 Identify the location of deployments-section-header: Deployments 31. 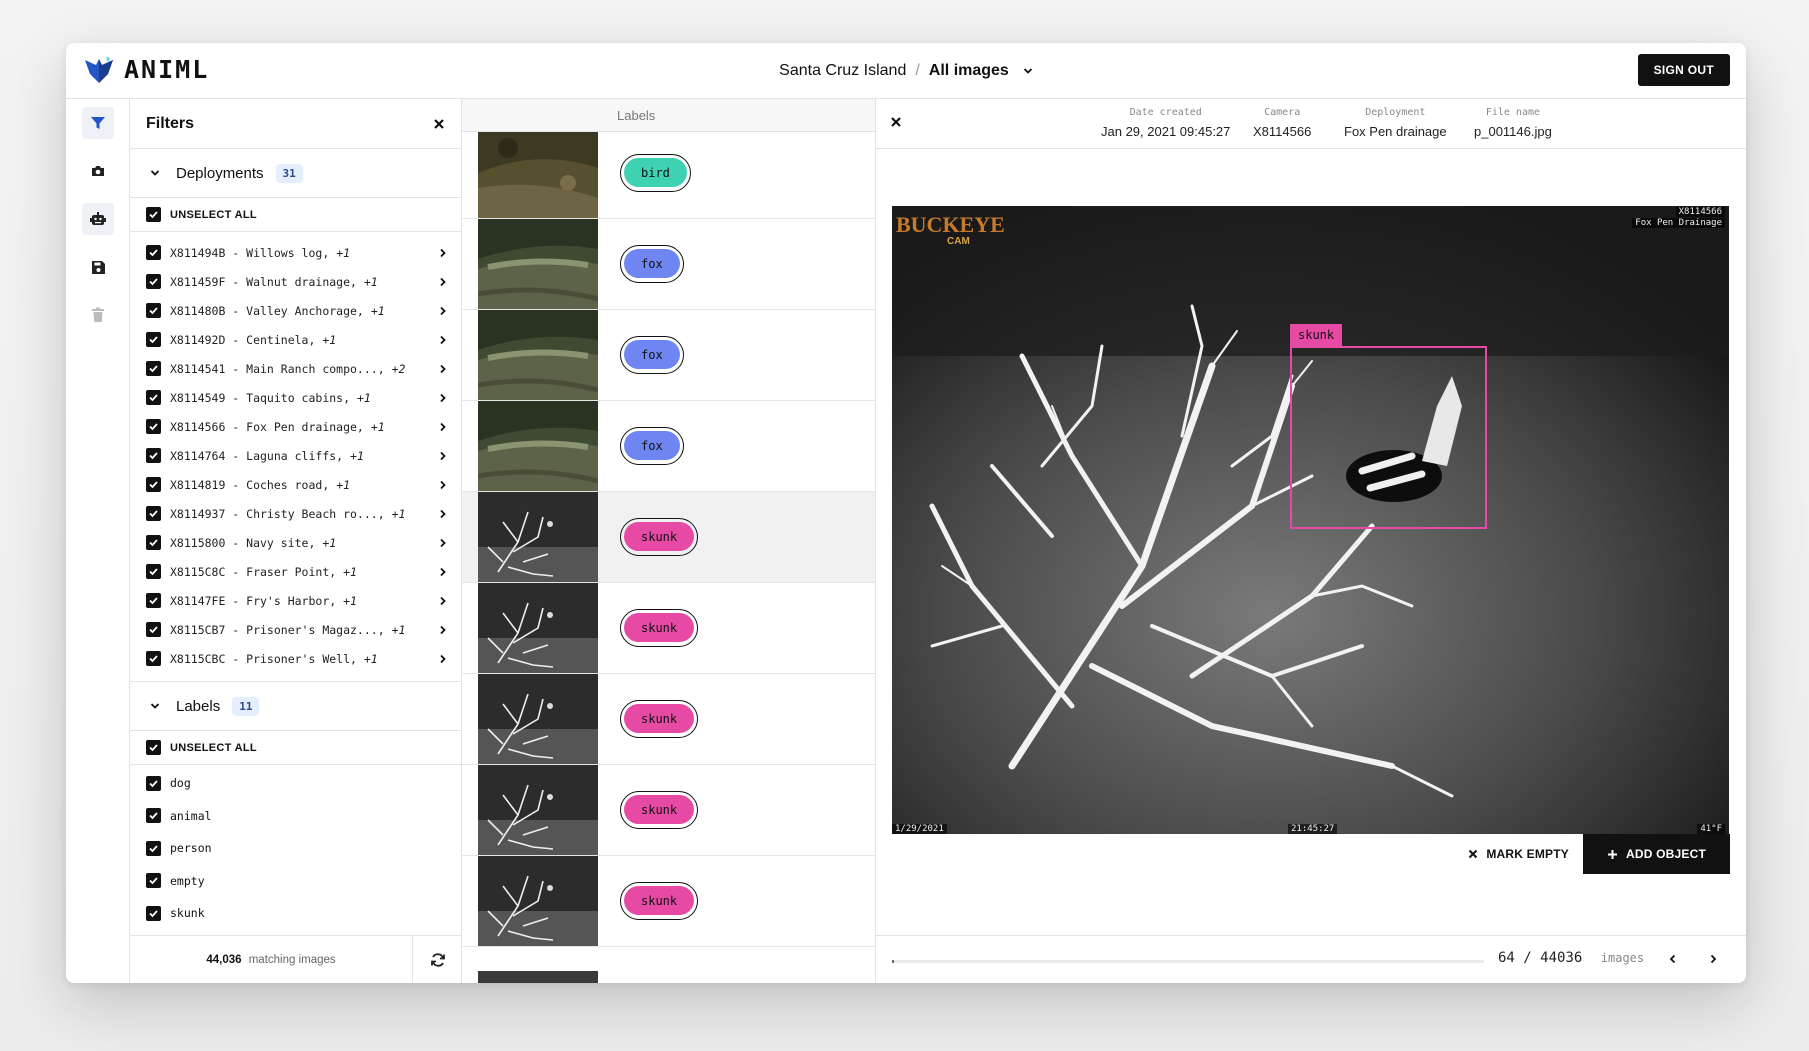
(295, 173).